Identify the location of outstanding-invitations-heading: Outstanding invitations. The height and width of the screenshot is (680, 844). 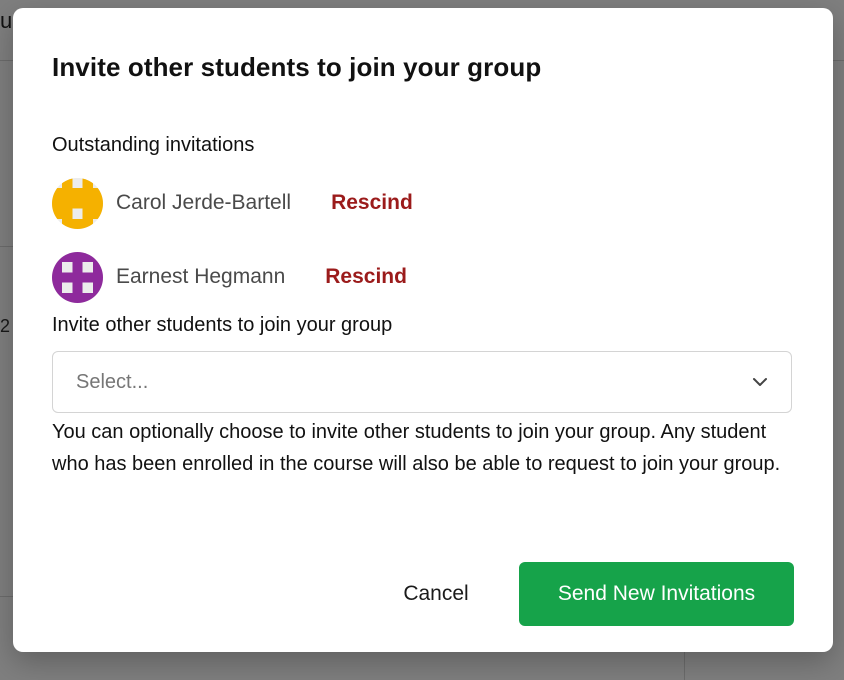
(153, 145).